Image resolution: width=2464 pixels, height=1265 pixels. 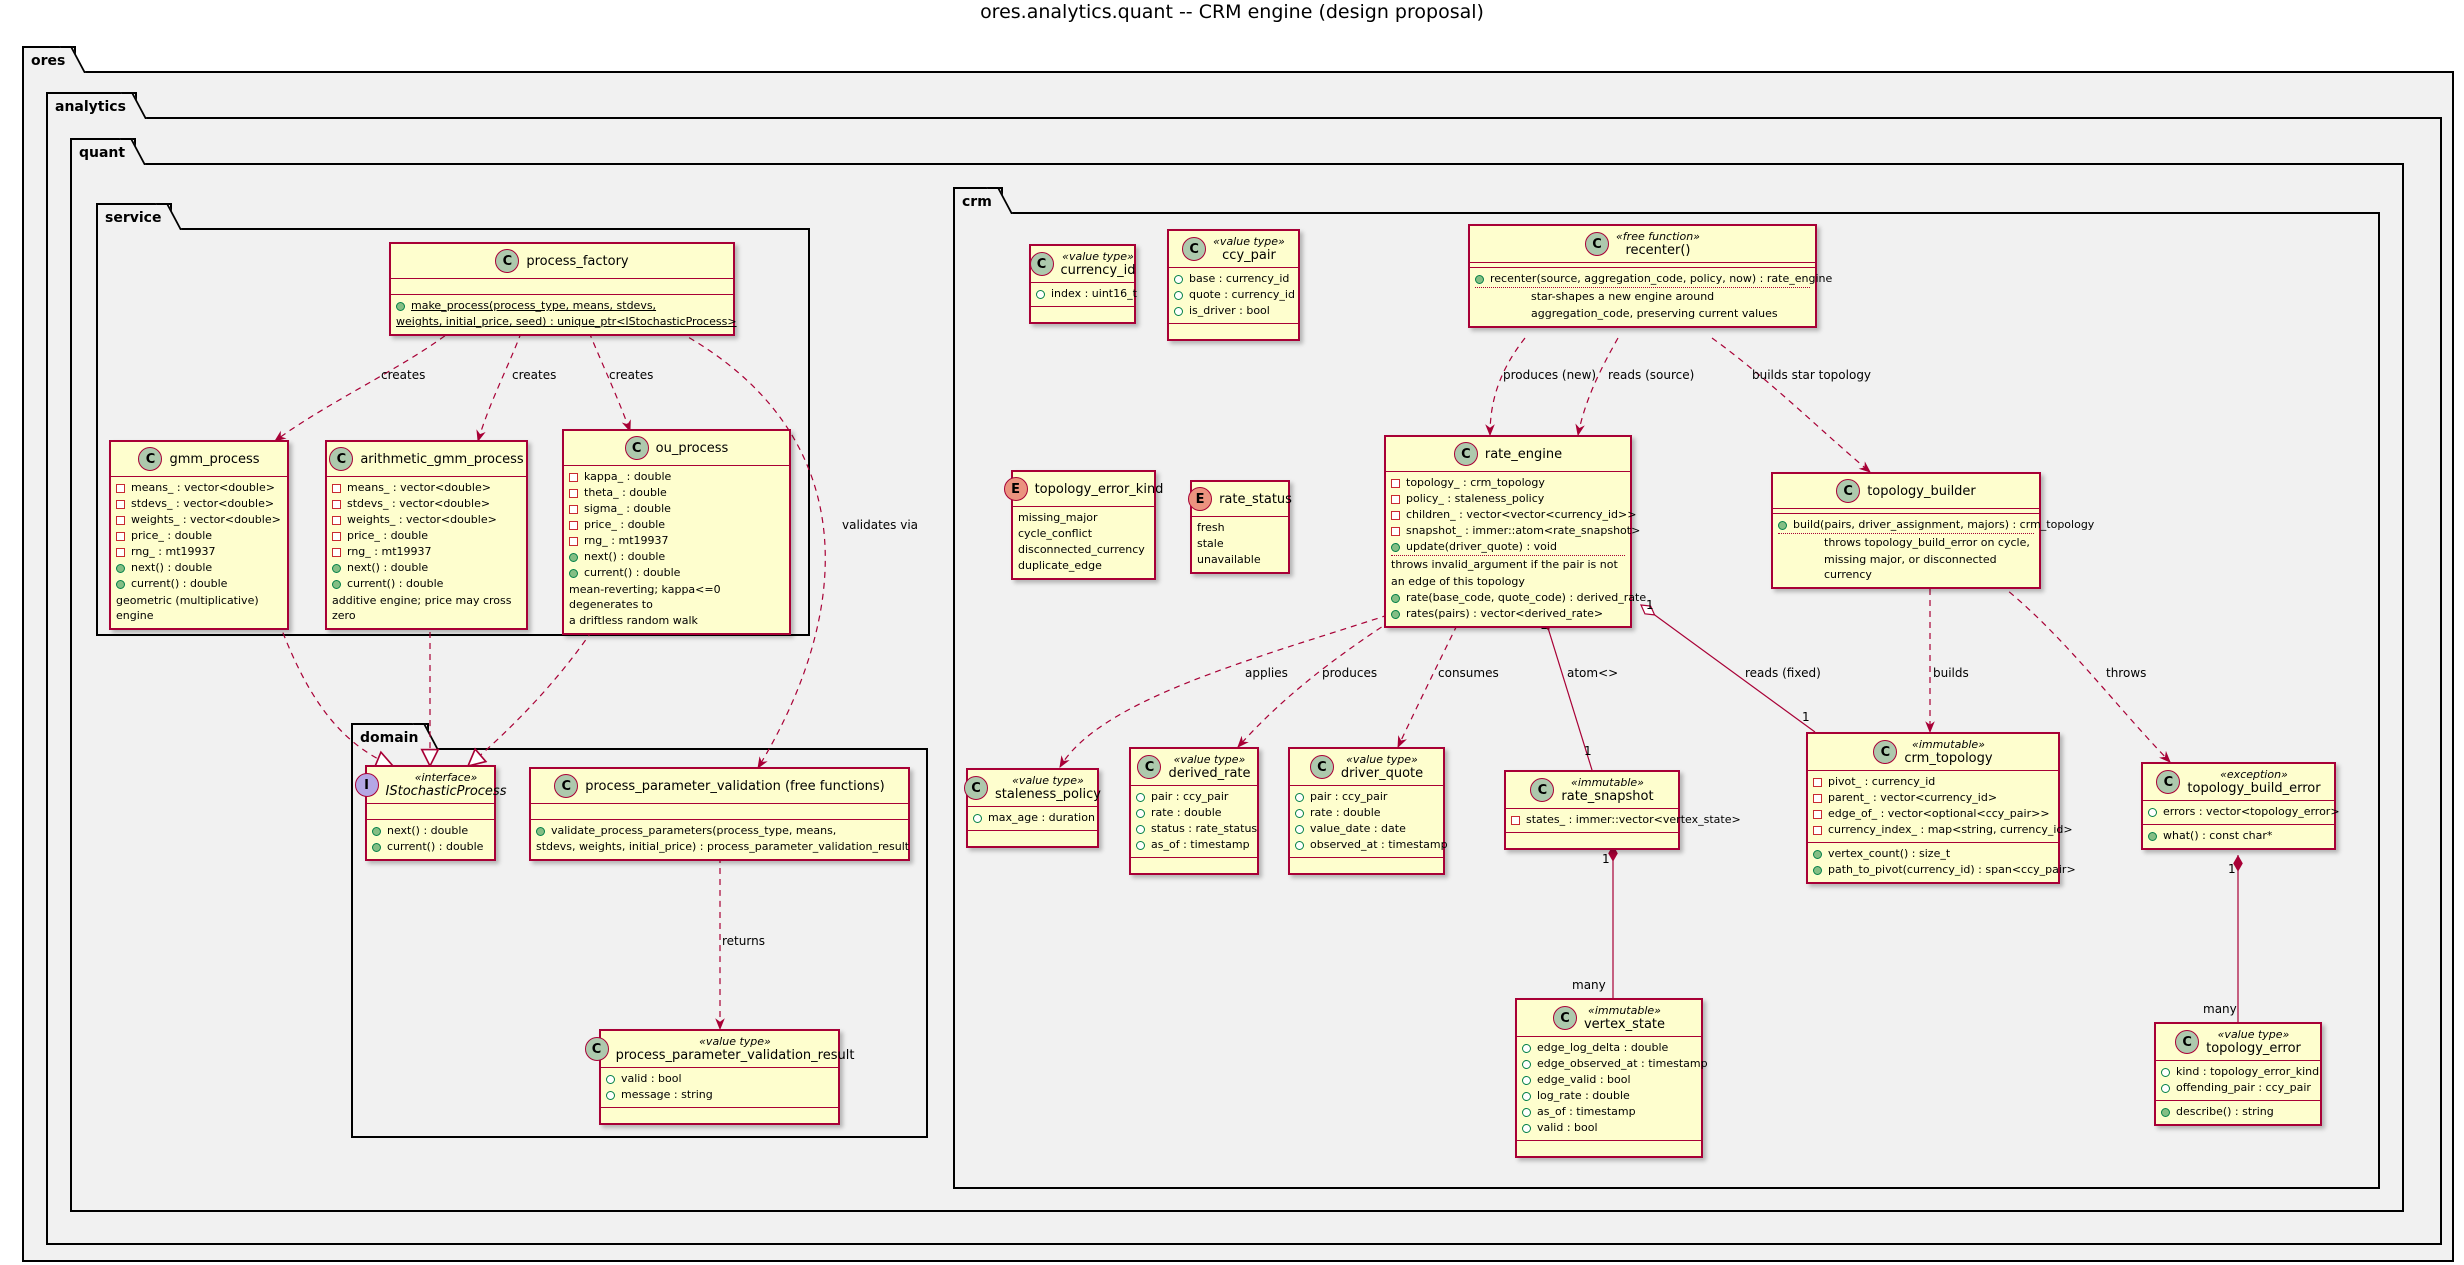 What do you see at coordinates (2220, 1009) in the screenshot?
I see `mult-error-many: many` at bounding box center [2220, 1009].